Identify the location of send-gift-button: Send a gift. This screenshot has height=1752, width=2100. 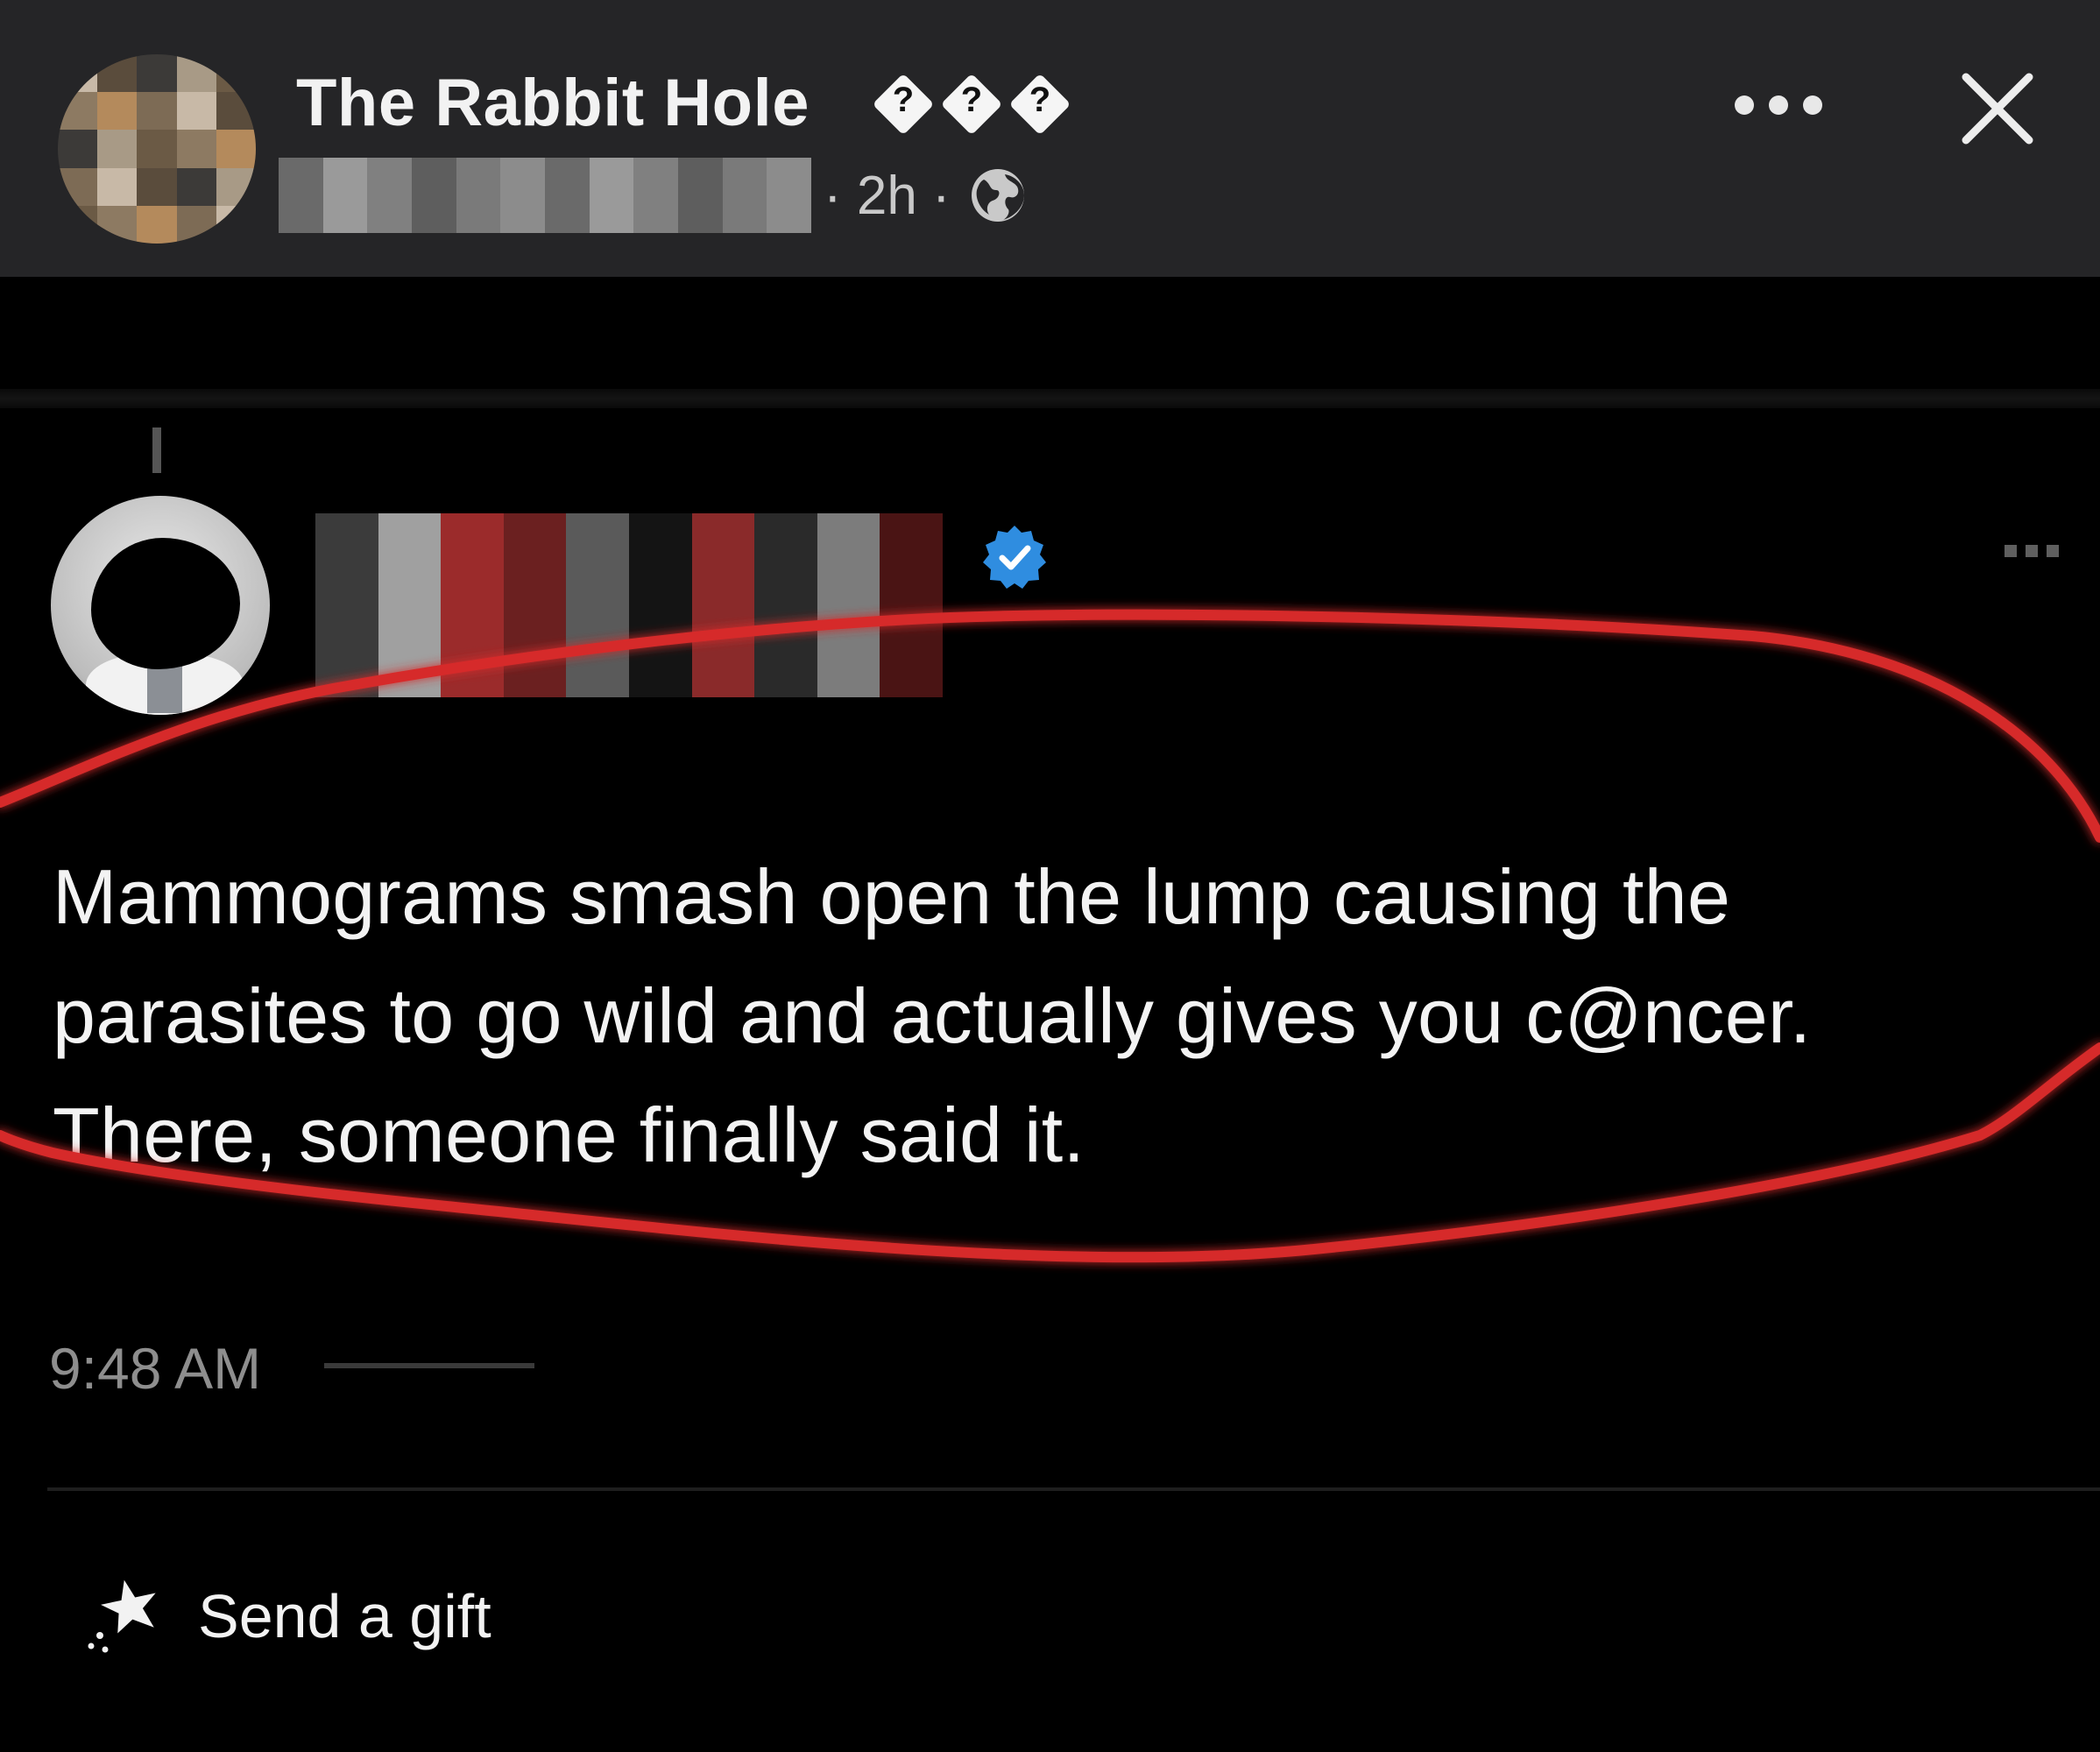
(287, 1616).